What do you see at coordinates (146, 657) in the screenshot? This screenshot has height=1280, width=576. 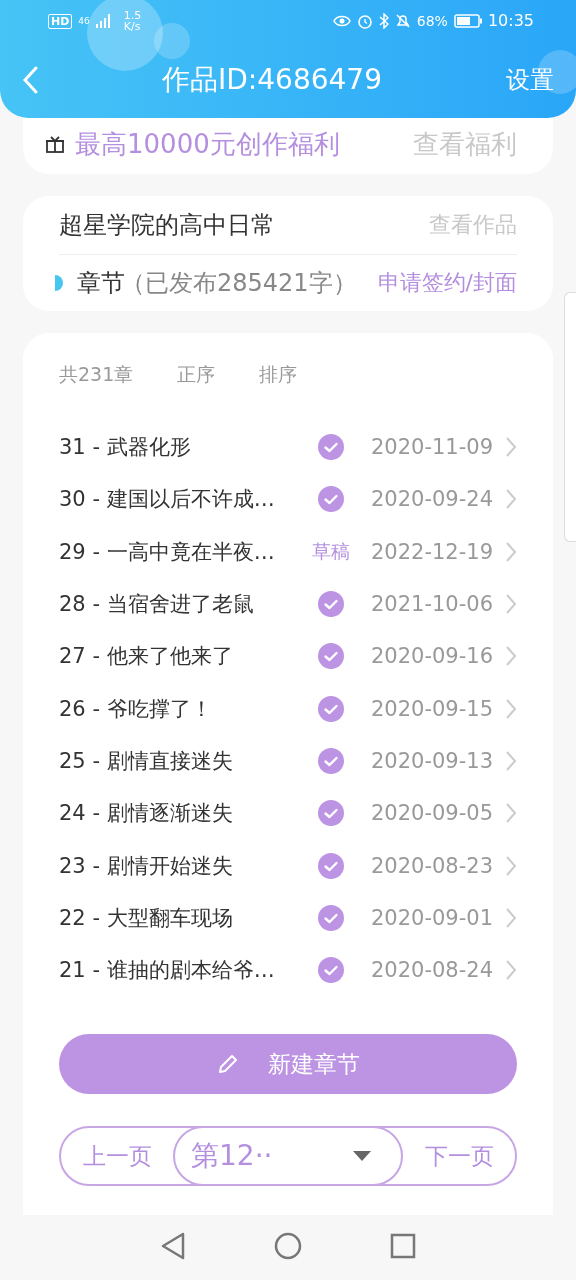 I see `chapter-title: 27 - 他来了他来了` at bounding box center [146, 657].